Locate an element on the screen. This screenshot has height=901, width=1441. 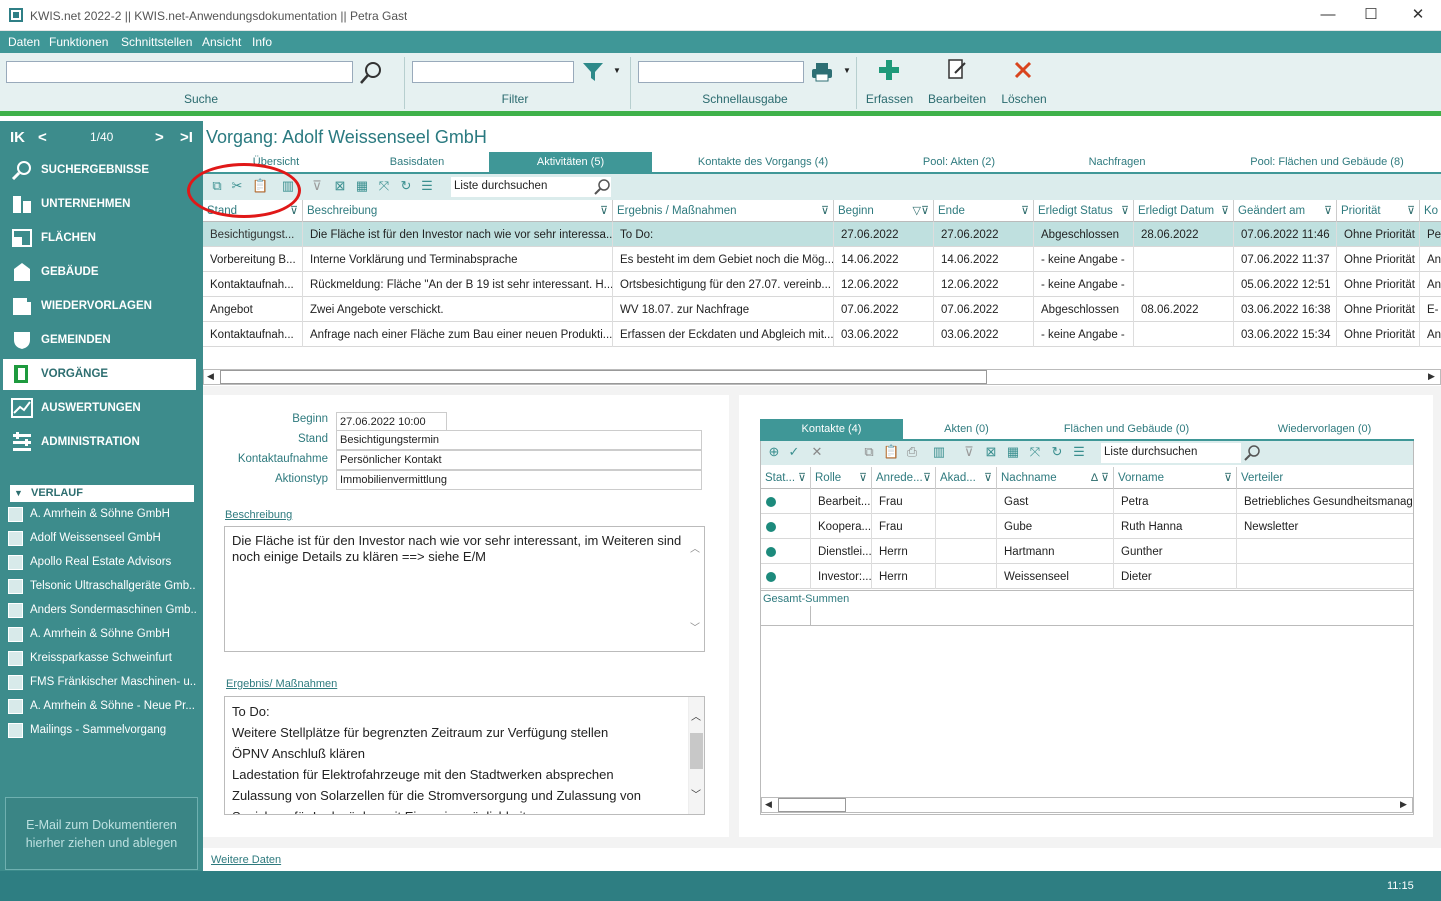
search-icon is located at coordinates (371, 73).